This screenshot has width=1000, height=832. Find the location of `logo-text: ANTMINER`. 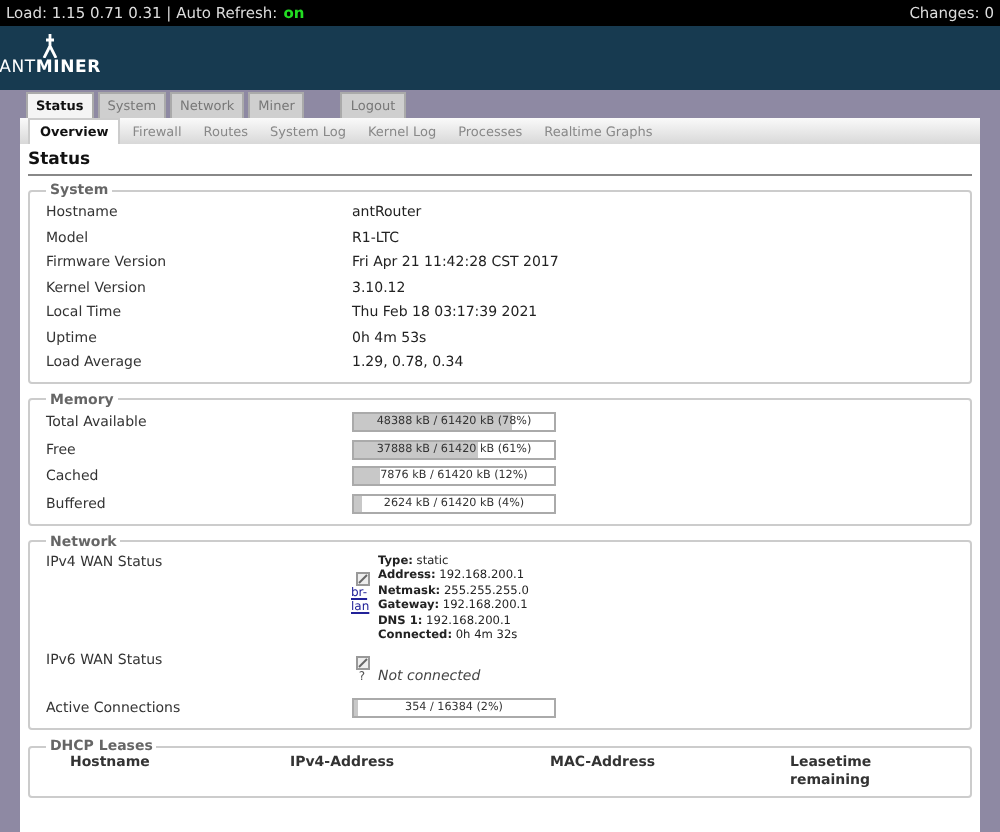

logo-text: ANTMINER is located at coordinates (50, 68).